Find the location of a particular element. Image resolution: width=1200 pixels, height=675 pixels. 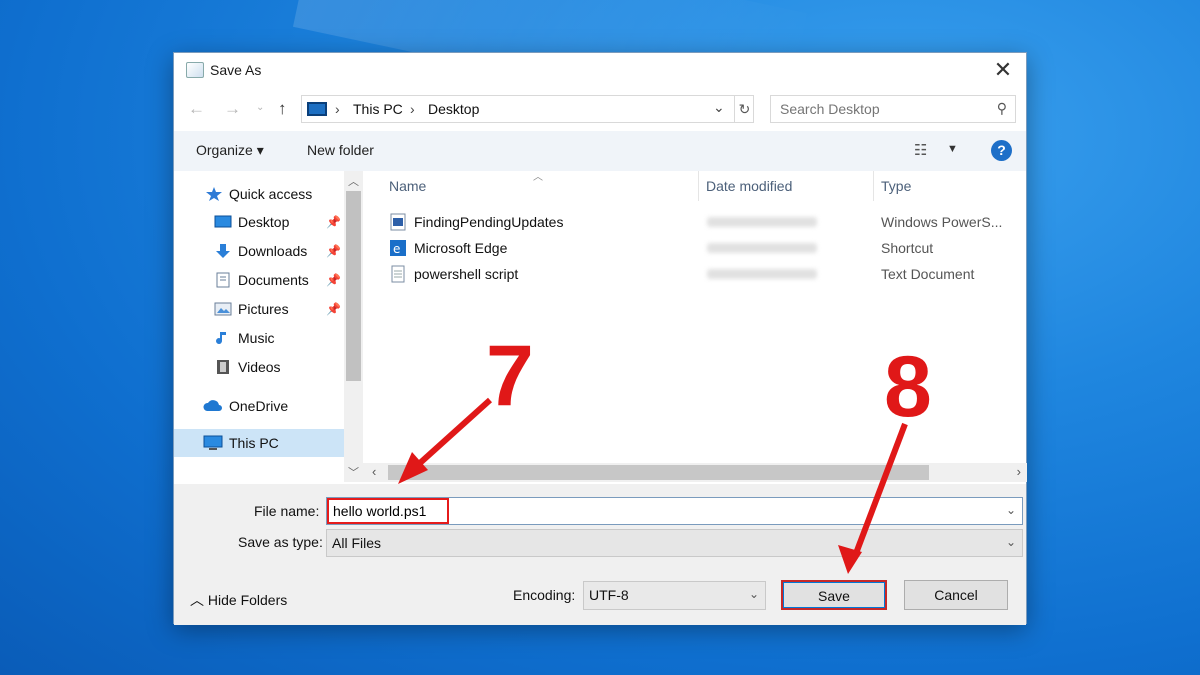

hide-folders-label: Hide Folders is located at coordinates (247, 600).